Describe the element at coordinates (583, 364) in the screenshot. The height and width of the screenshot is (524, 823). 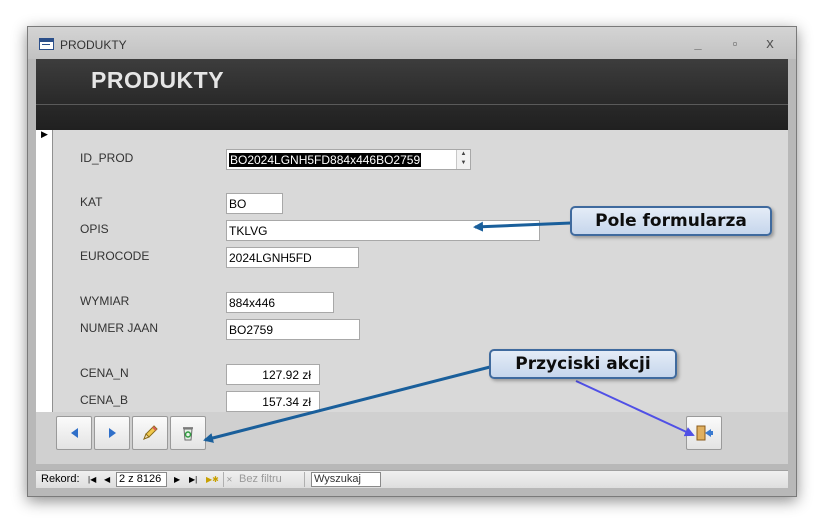
I see `callout-actions: Przyciski akcji` at that location.